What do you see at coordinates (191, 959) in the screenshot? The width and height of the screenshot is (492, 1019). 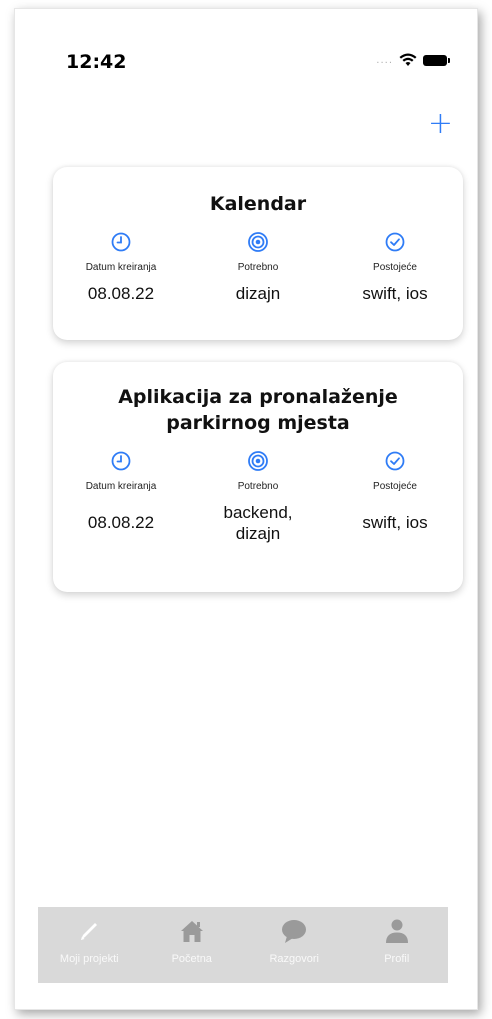 I see `tab-label: Početna` at bounding box center [191, 959].